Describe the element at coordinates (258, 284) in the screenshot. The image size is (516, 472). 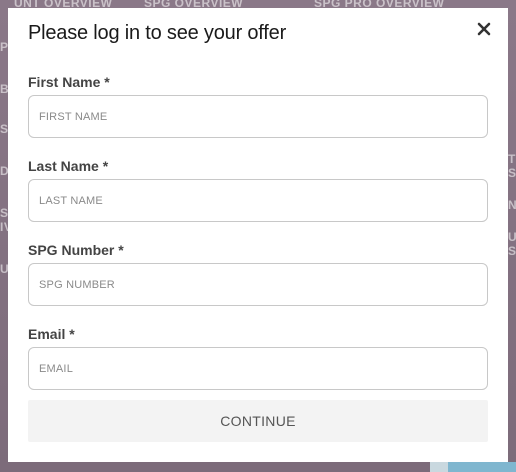
I see `spg-number-field` at that location.